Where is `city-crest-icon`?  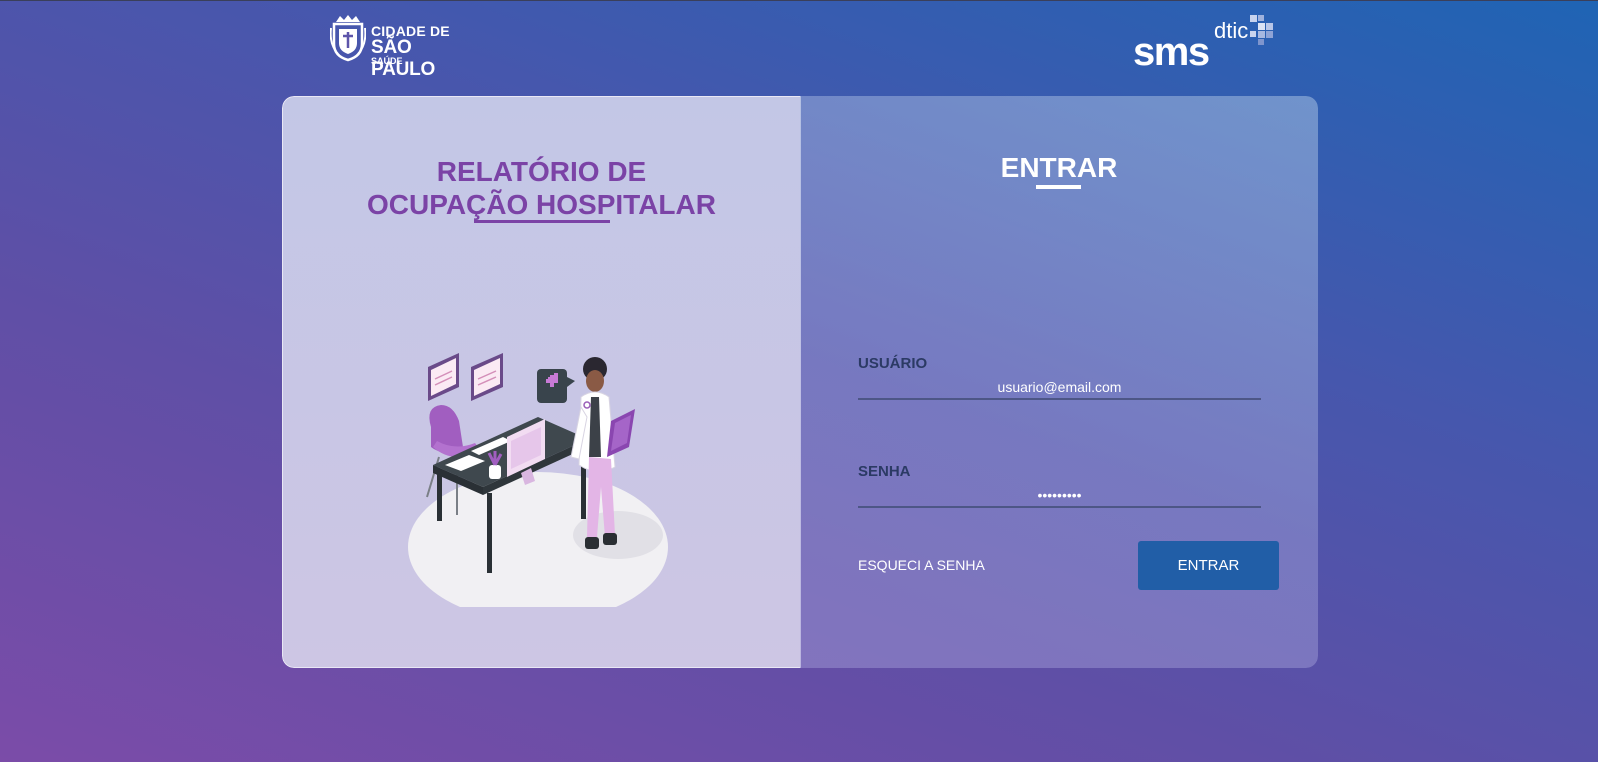 city-crest-icon is located at coordinates (348, 38).